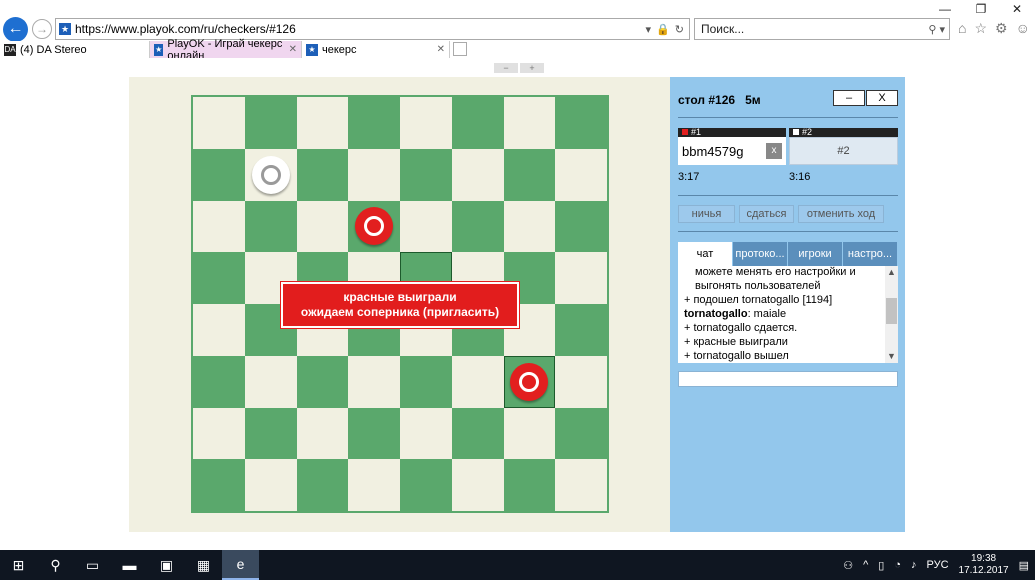  What do you see at coordinates (881, 565) in the screenshot?
I see `network-icon: ▯` at bounding box center [881, 565].